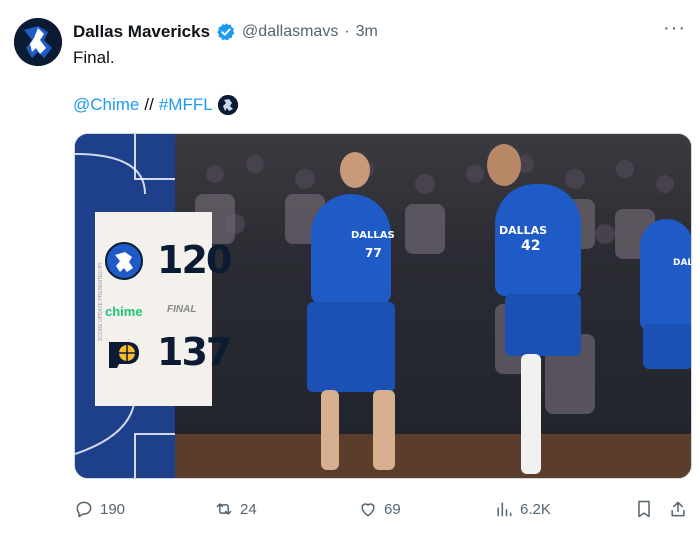  Describe the element at coordinates (367, 32) in the screenshot. I see `timestamp: 3m` at that location.